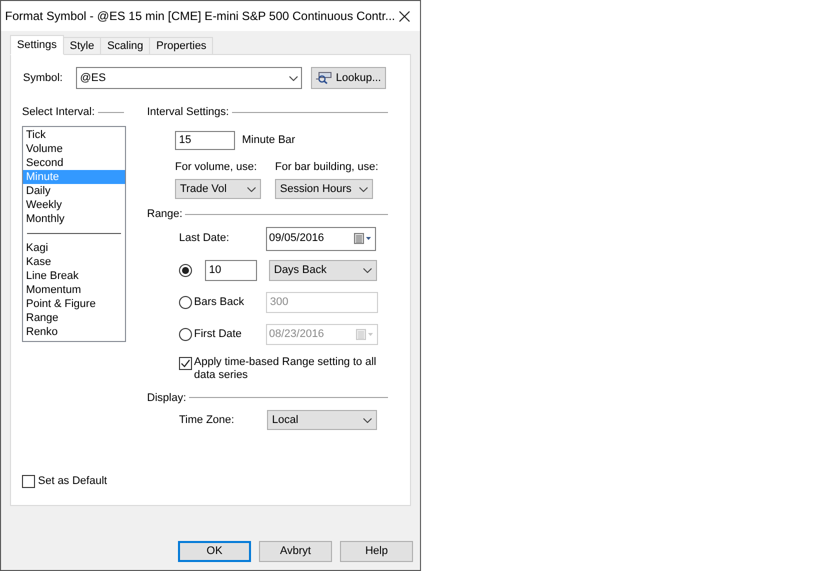 The width and height of the screenshot is (819, 571). Describe the element at coordinates (324, 78) in the screenshot. I see `magnifier-icon` at that location.